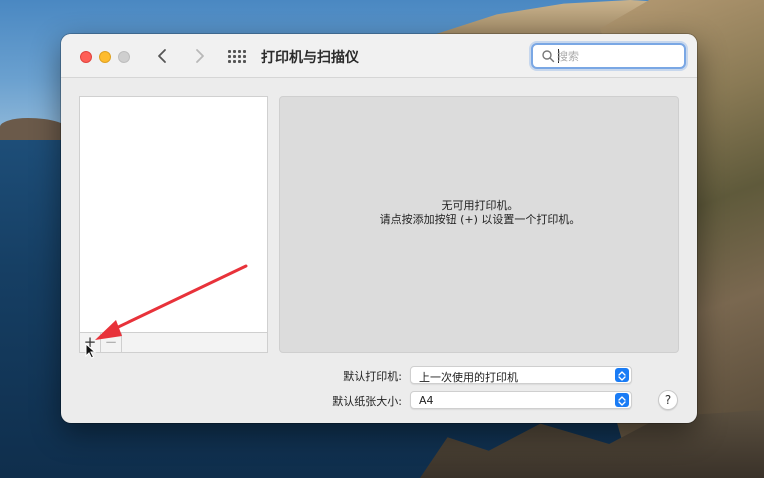 Image resolution: width=764 pixels, height=478 pixels. I want to click on show-all-grid-icon, so click(237, 56).